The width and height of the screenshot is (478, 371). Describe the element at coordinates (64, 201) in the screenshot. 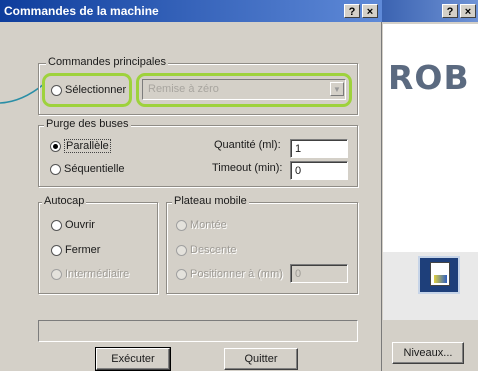

I see `autocap-legend: Autocap` at that location.